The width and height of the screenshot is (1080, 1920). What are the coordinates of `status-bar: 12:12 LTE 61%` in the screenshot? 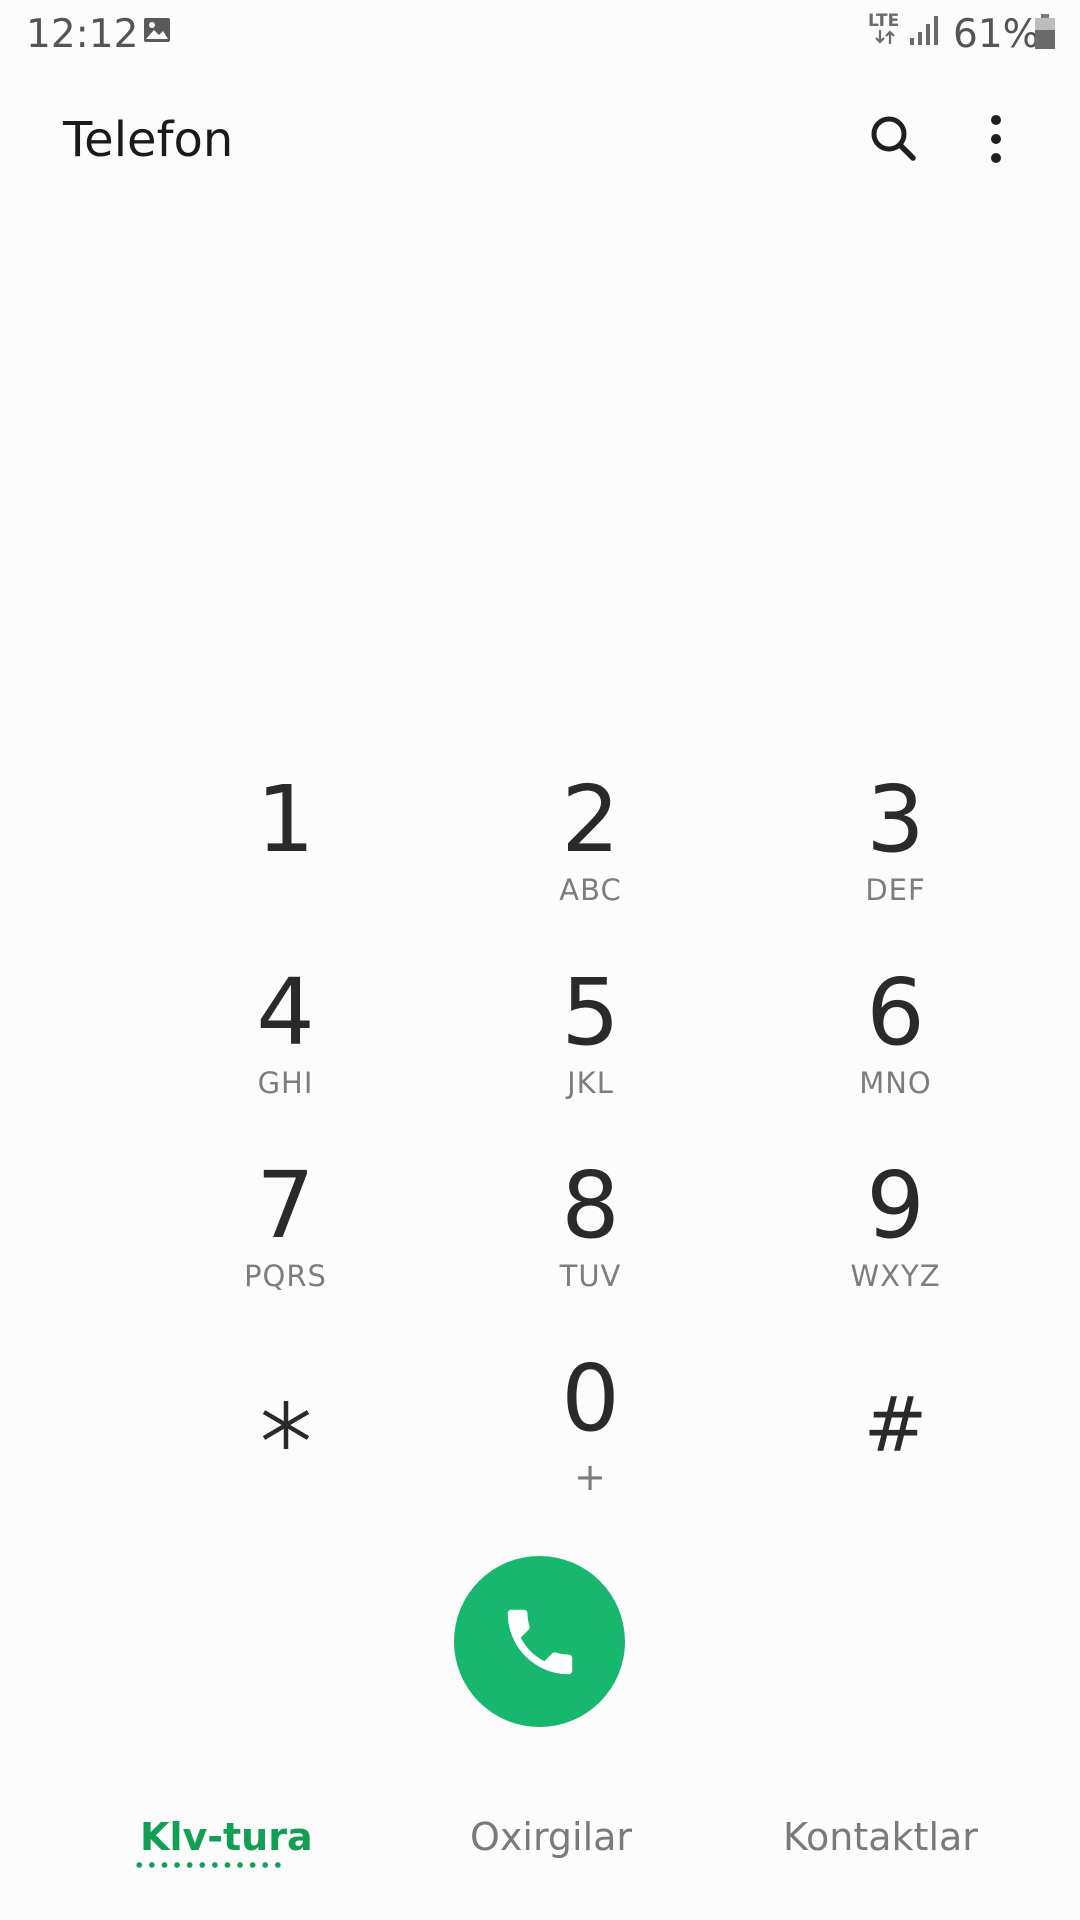 It's located at (540, 34).